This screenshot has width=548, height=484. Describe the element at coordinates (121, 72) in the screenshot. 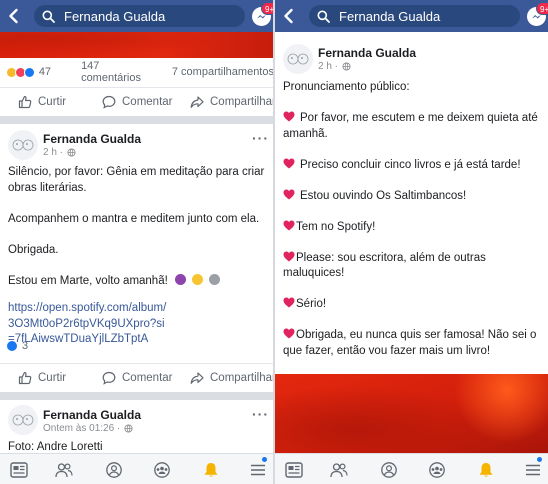

I see `comments-count: 147 comentários` at that location.